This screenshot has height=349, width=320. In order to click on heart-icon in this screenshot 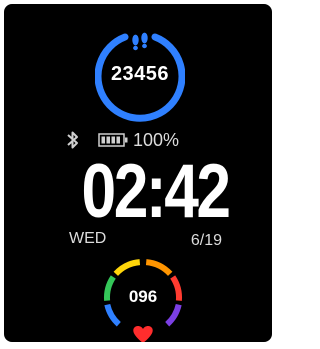, I will do `click(143, 334)`.